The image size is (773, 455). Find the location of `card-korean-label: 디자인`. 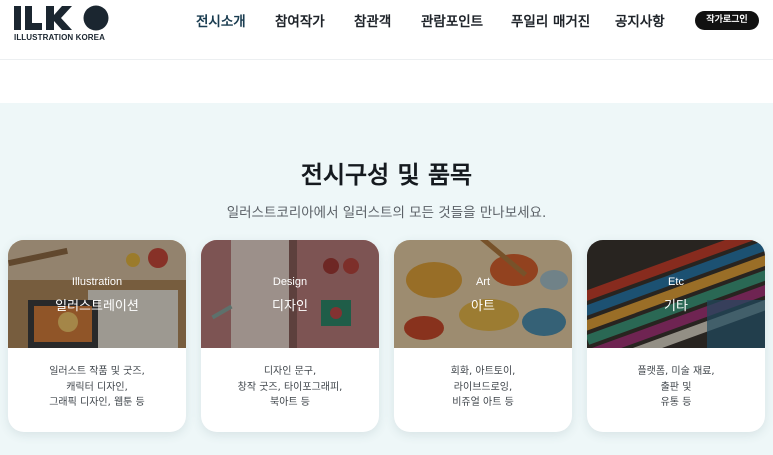

card-korean-label: 디자인 is located at coordinates (290, 306).